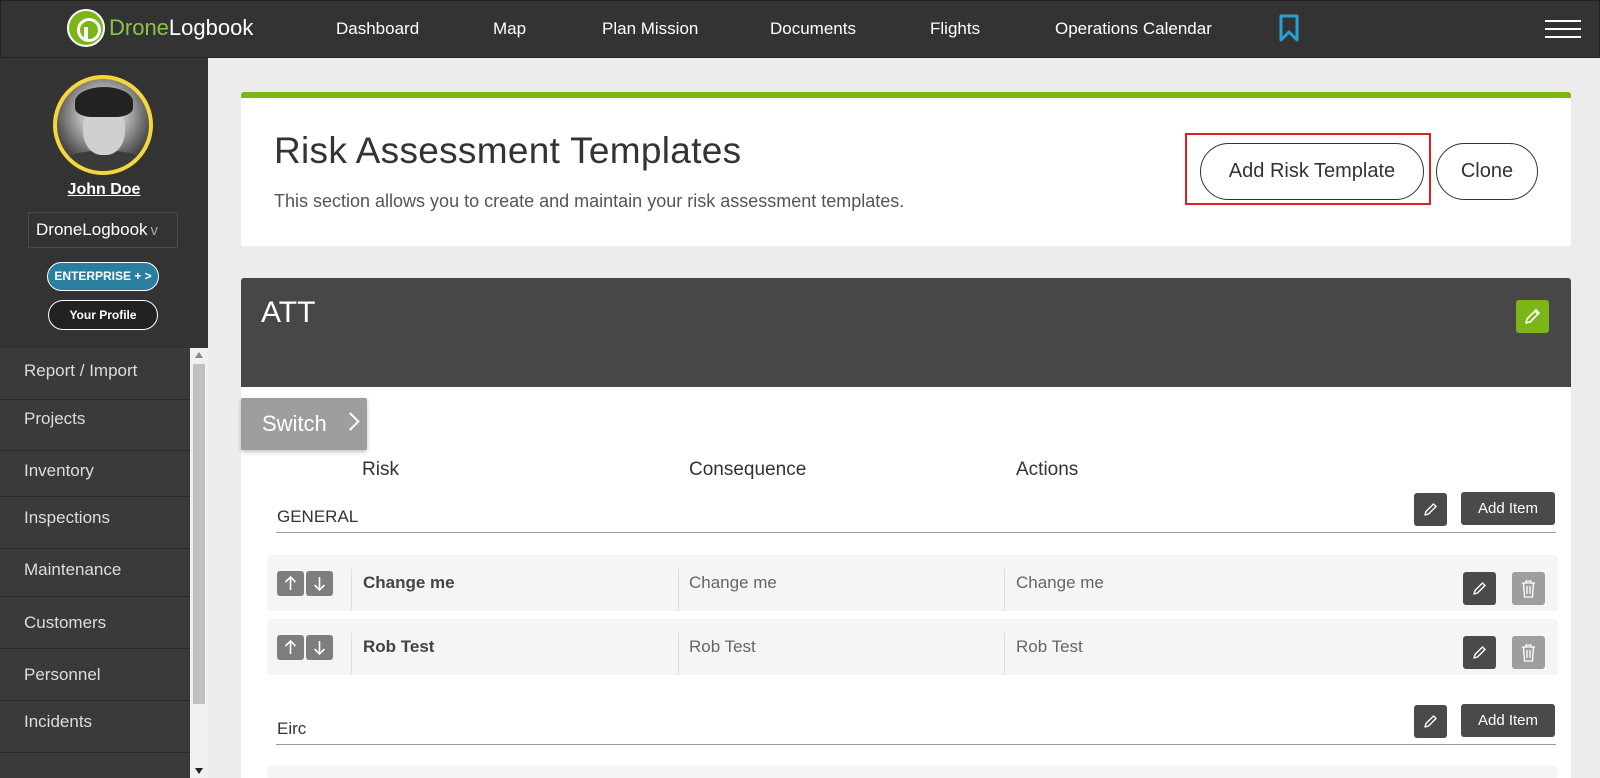  I want to click on nav-flights: Flights, so click(955, 30).